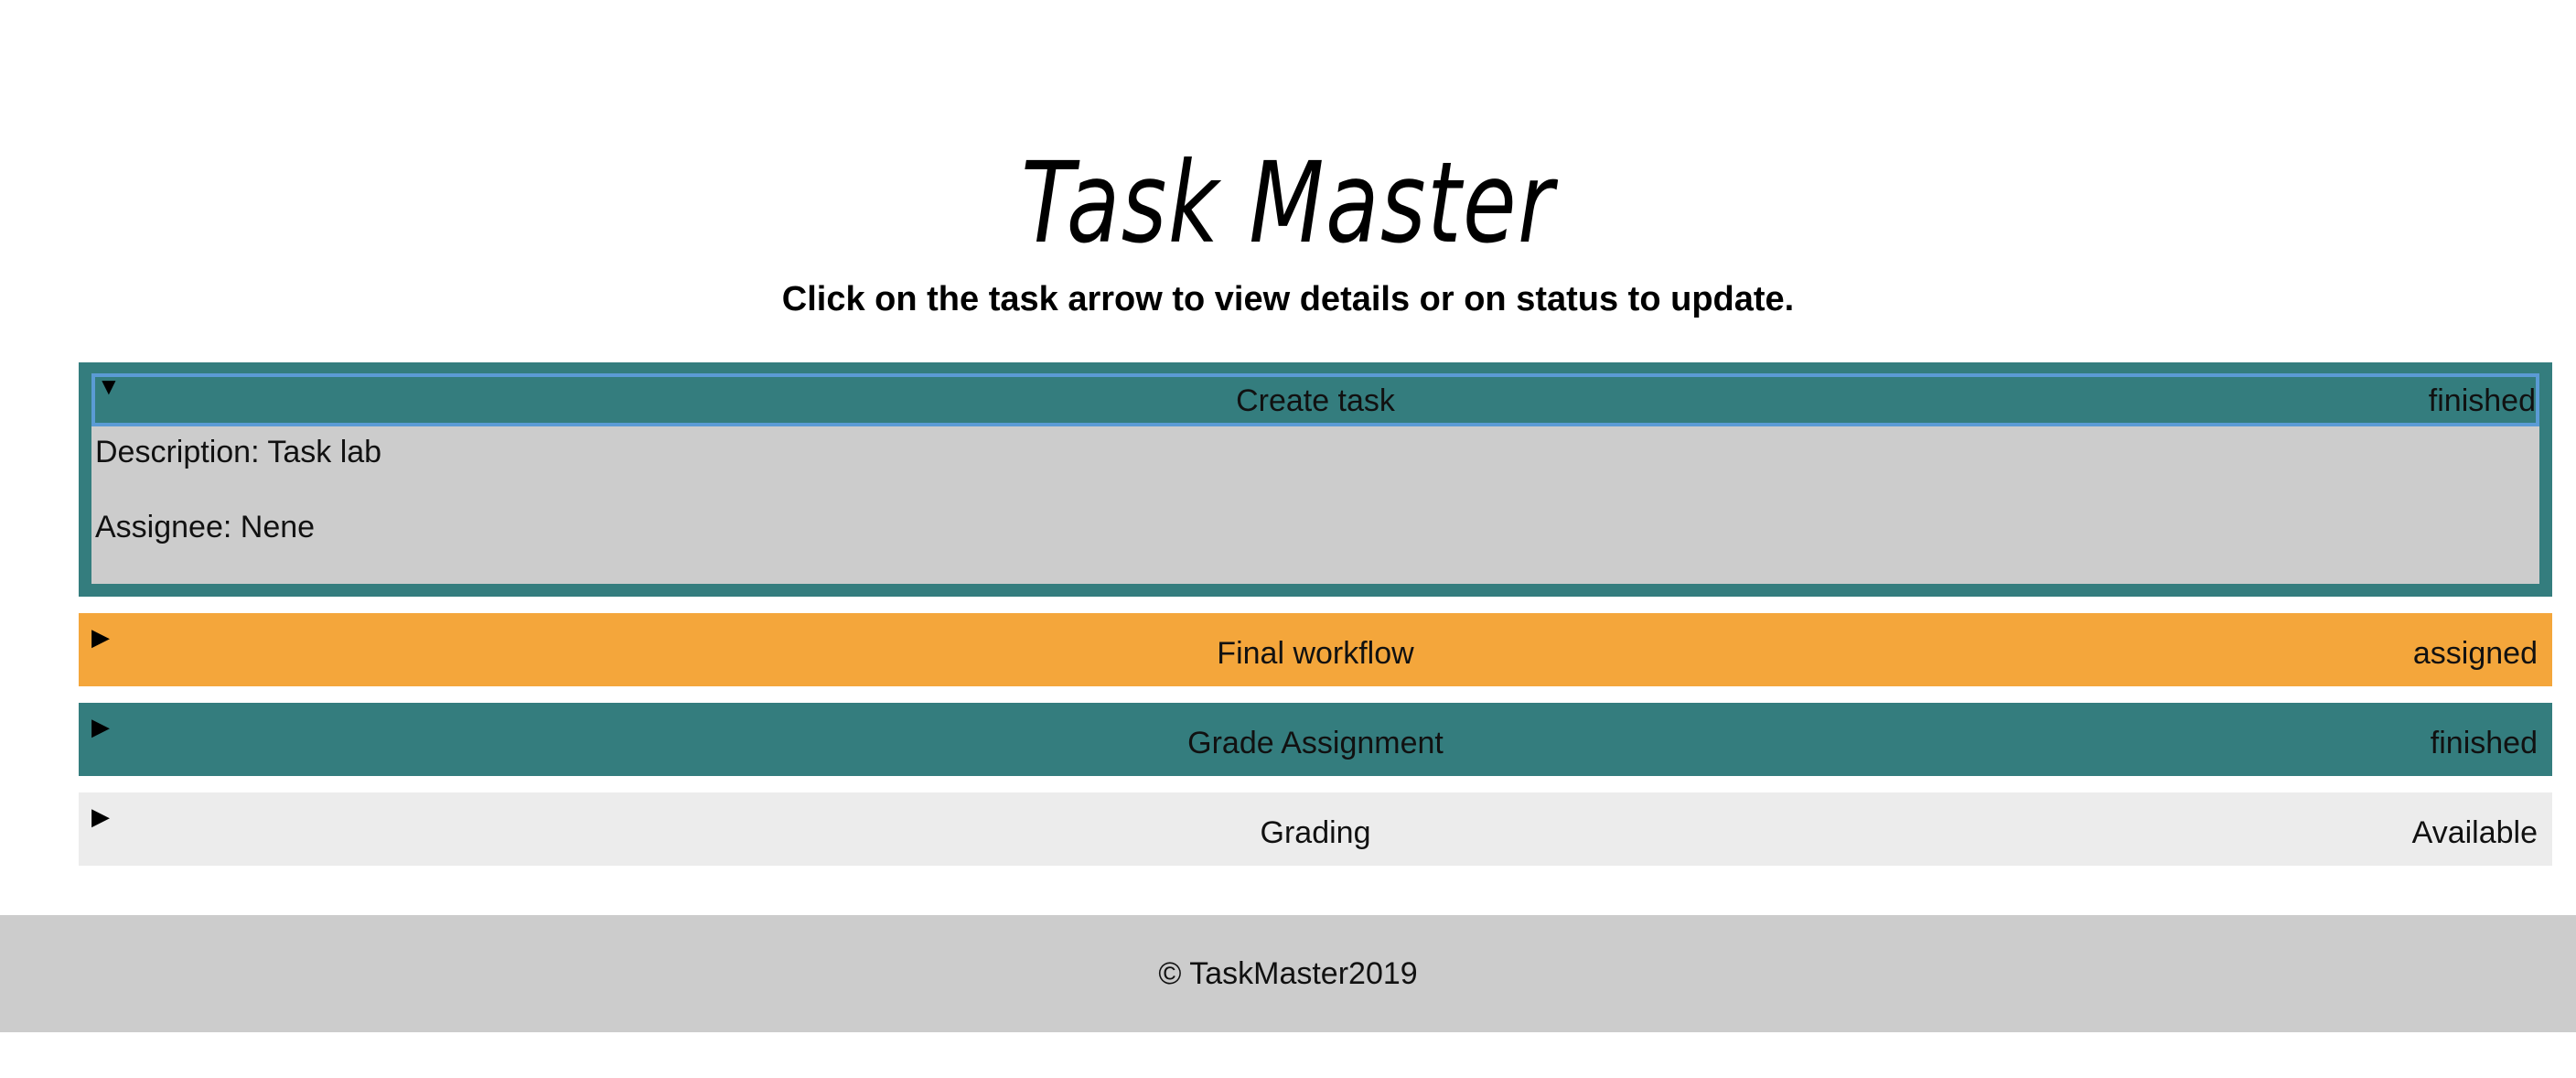 This screenshot has width=2576, height=1078. Describe the element at coordinates (1315, 743) in the screenshot. I see `task-name: Grade Assignment` at that location.